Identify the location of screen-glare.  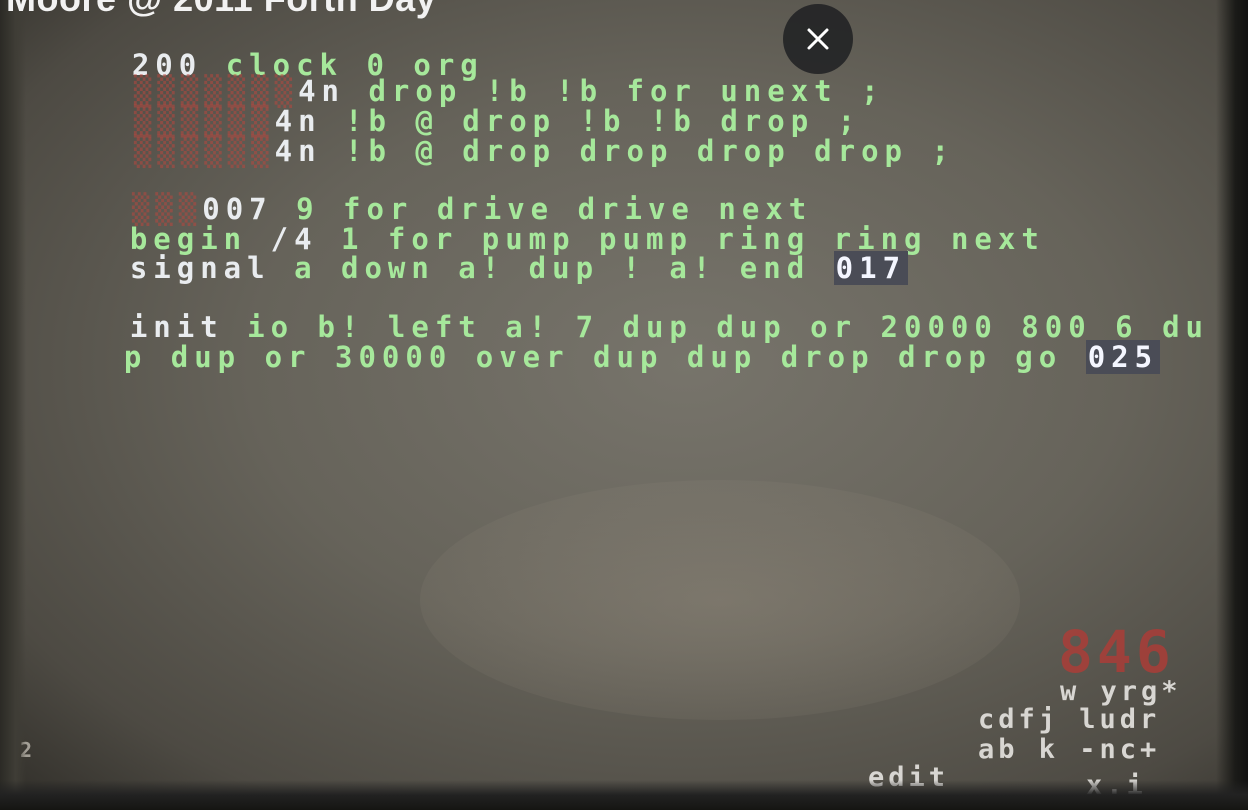
(720, 600).